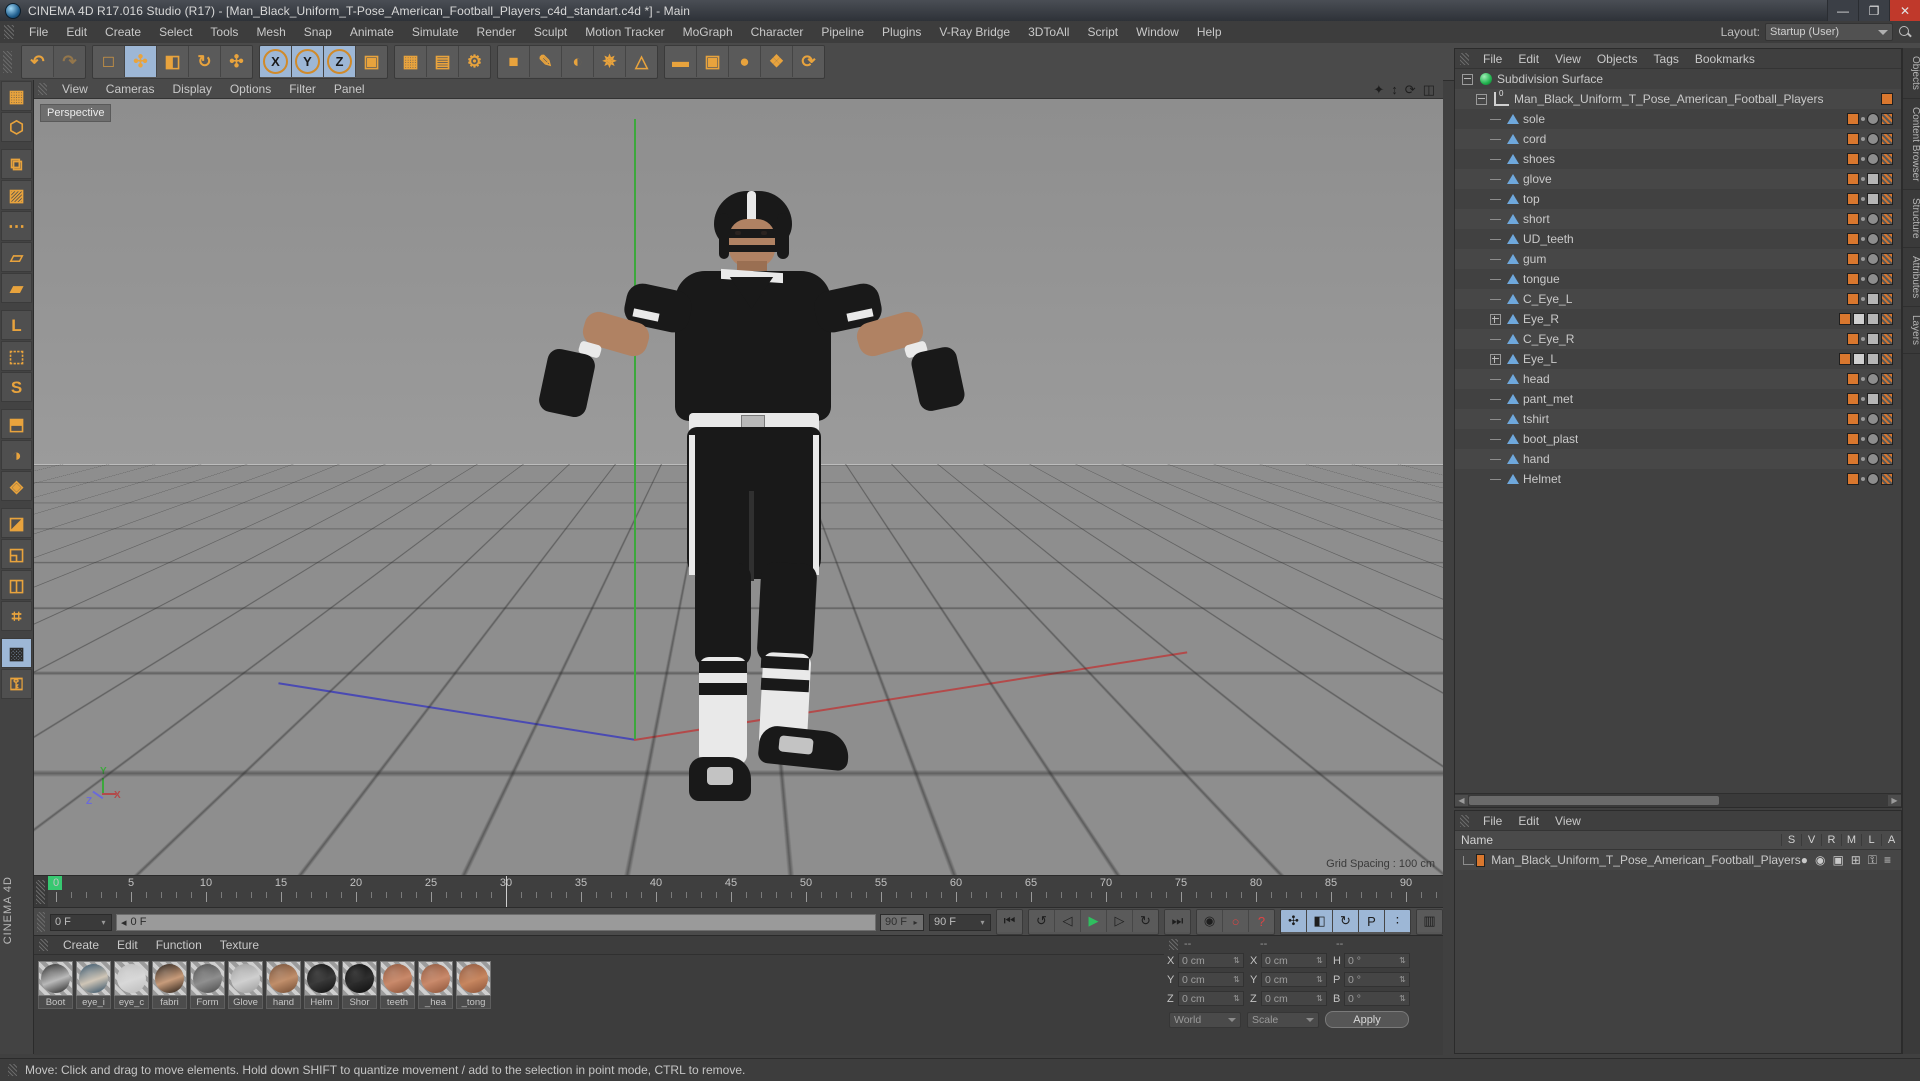 The width and height of the screenshot is (1920, 1081). I want to click on go-to-start-button: ⏮, so click(1009, 921).